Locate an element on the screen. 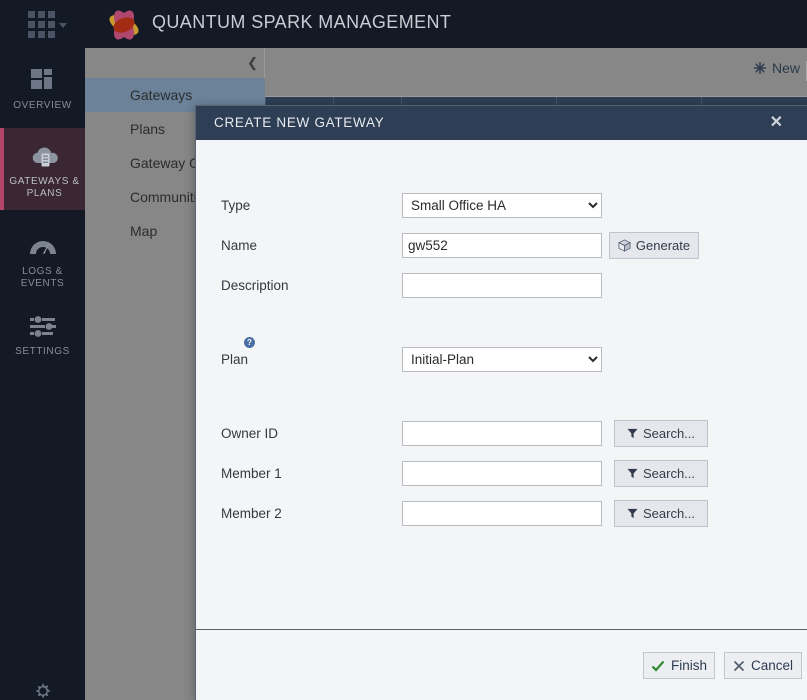 The height and width of the screenshot is (700, 807). rail-item-overview: OVERVIEW is located at coordinates (42, 91).